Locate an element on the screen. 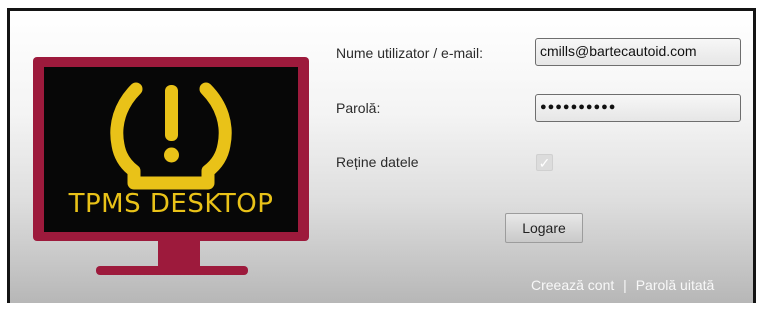 The image size is (763, 309). username-label: Nume utilizator / e-mail: is located at coordinates (410, 53).